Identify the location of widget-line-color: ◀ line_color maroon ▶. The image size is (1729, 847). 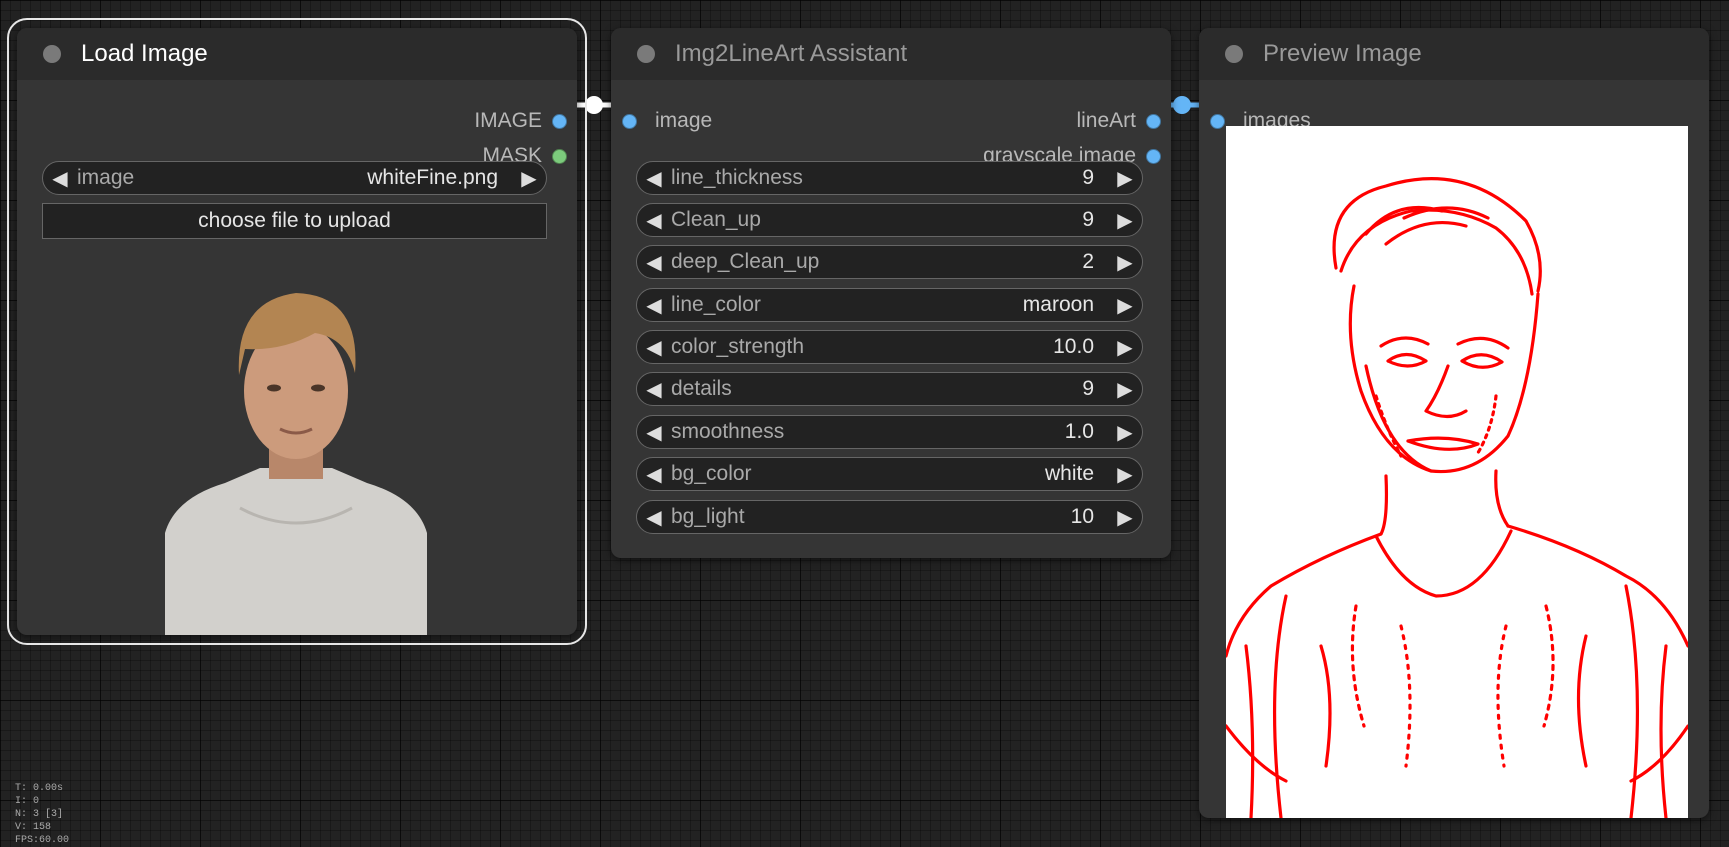
(889, 305).